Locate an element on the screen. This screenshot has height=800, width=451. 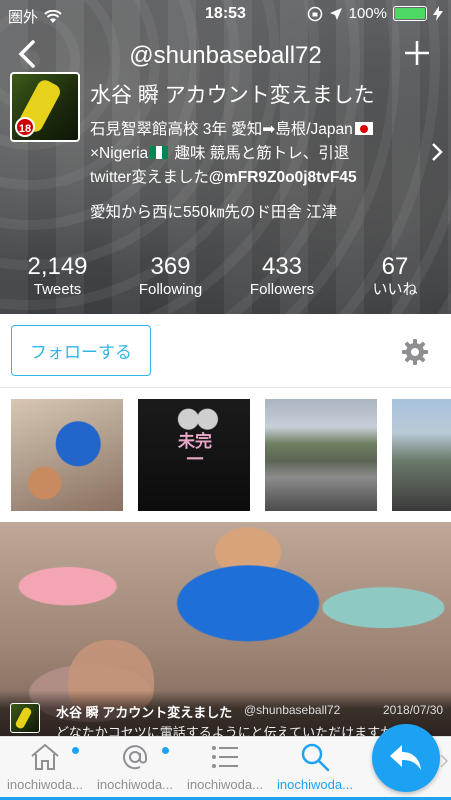
tweet-avatar is located at coordinates (25, 718).